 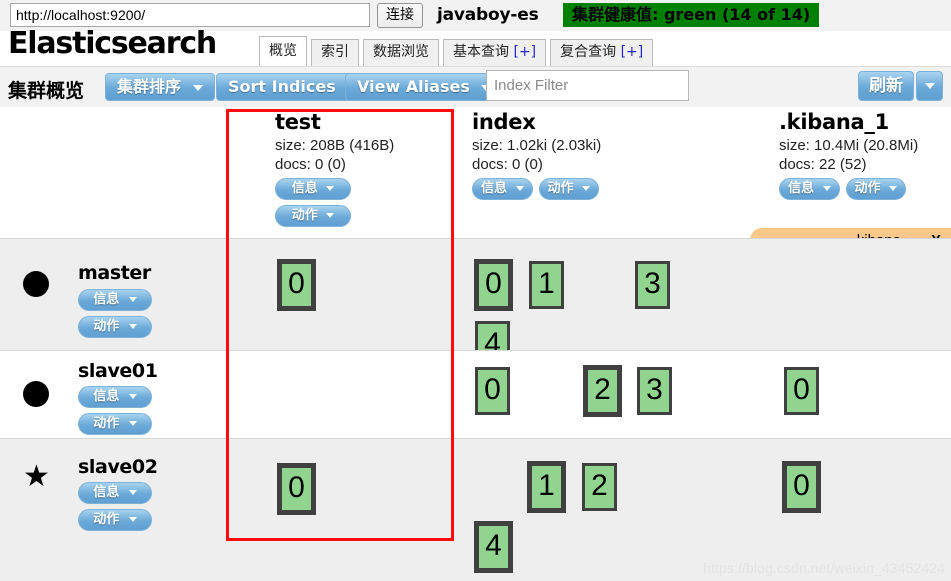 What do you see at coordinates (149, 86) in the screenshot?
I see `cluster-sort-label: 集群排序` at bounding box center [149, 86].